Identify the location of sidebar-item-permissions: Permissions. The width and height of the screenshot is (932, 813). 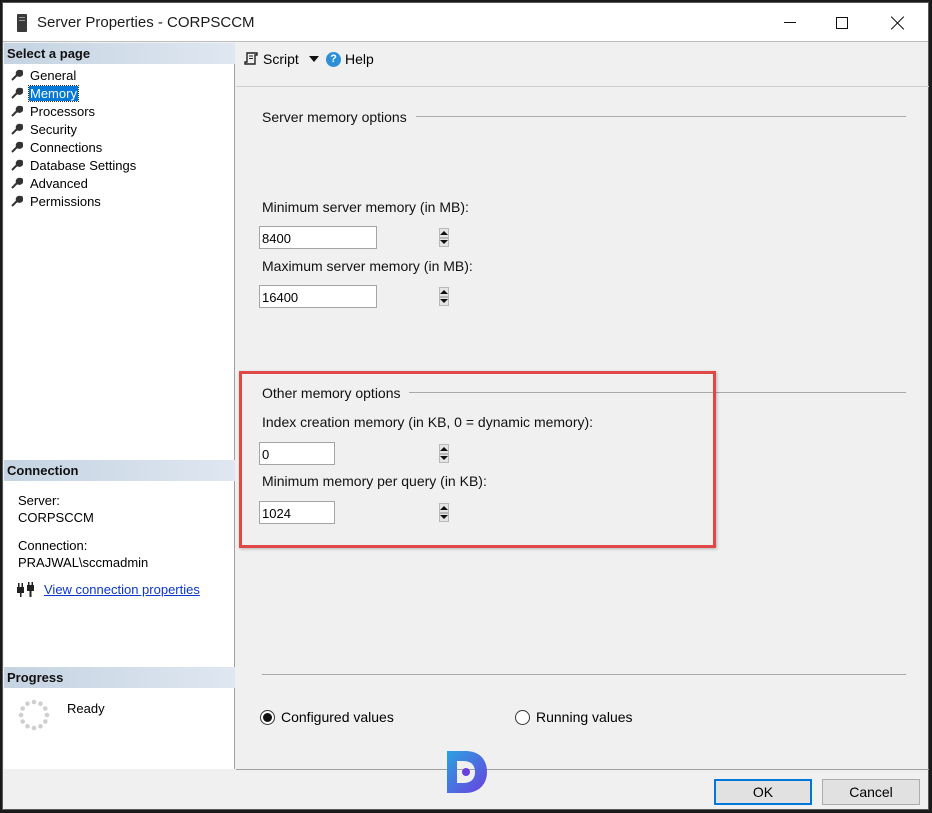
(119, 201).